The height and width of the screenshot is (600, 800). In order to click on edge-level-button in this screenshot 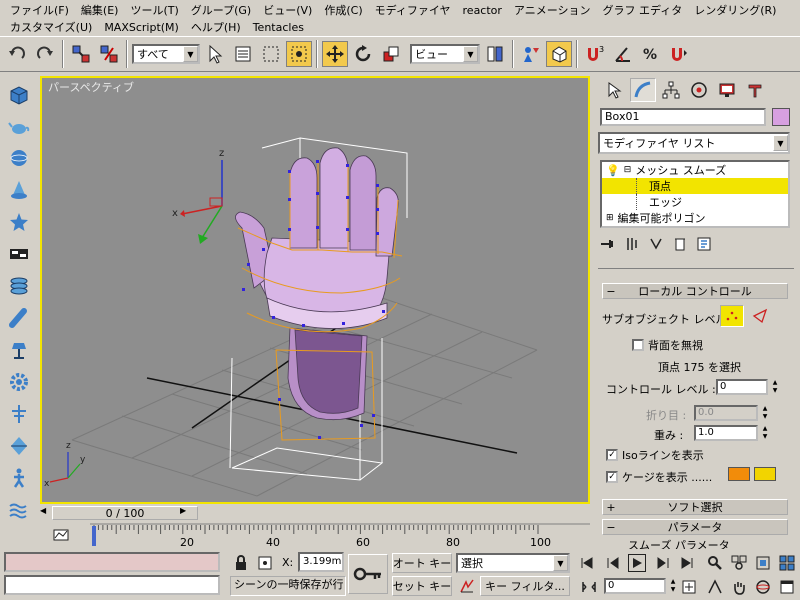, I will do `click(760, 316)`.